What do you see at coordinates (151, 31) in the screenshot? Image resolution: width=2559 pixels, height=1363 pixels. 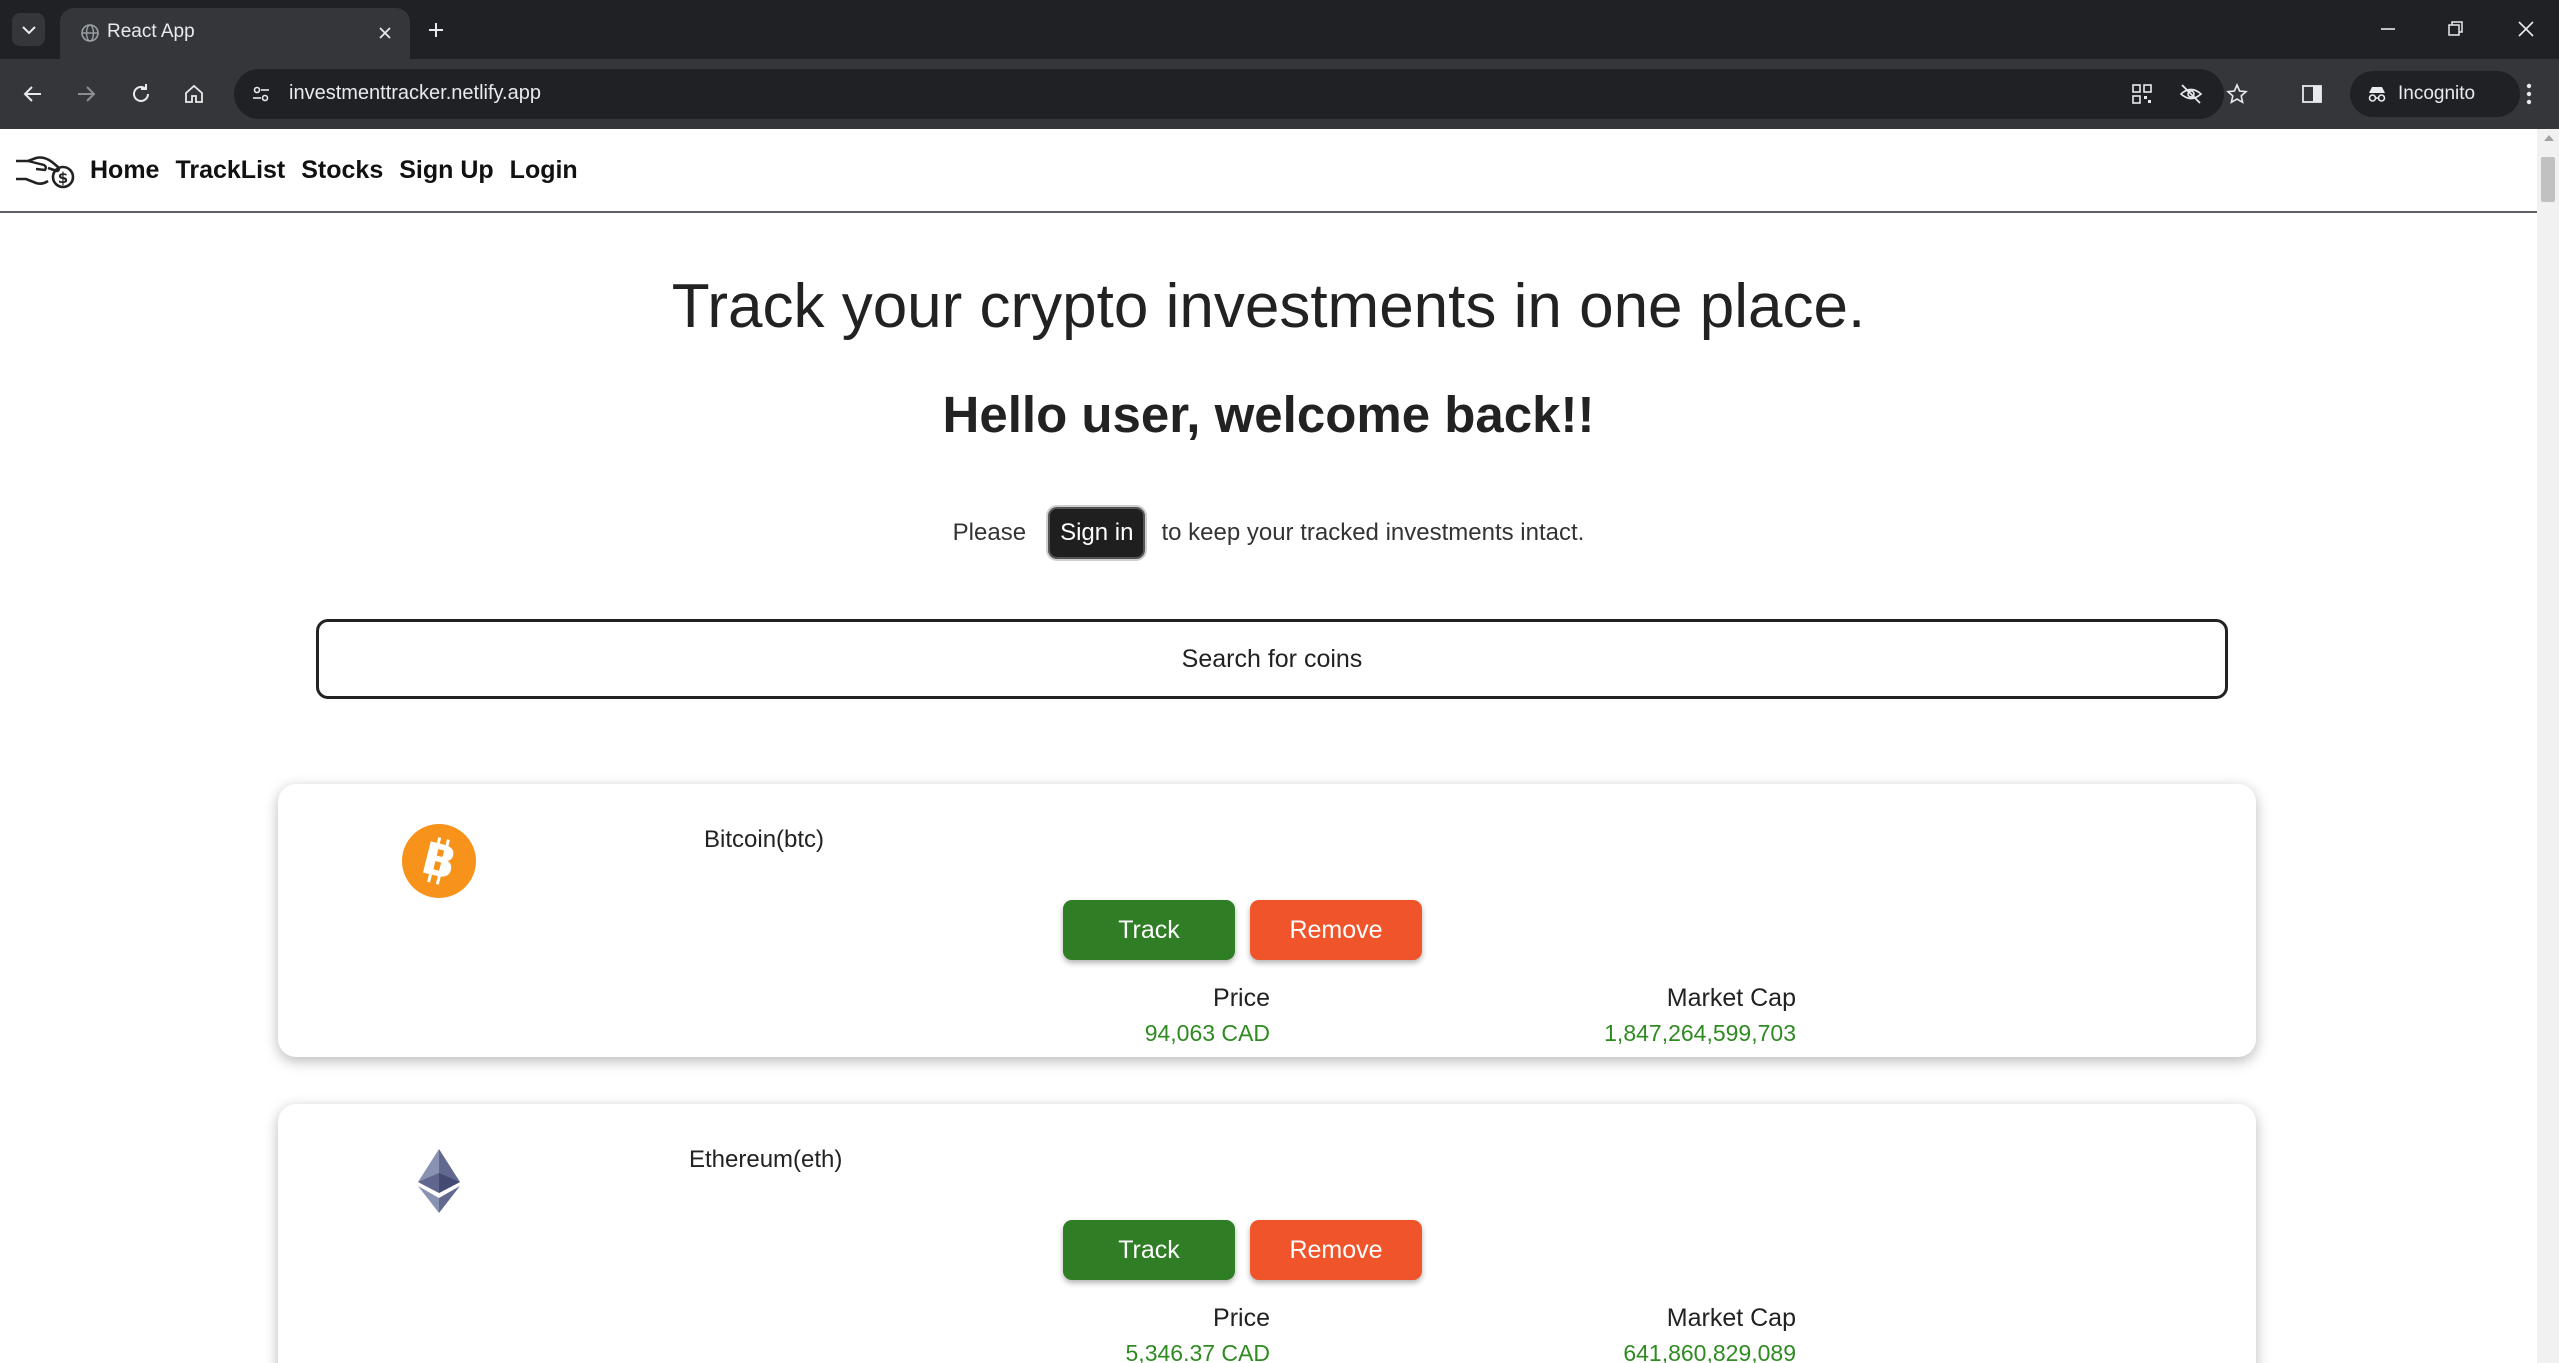 I see `tab-title: React App` at bounding box center [151, 31].